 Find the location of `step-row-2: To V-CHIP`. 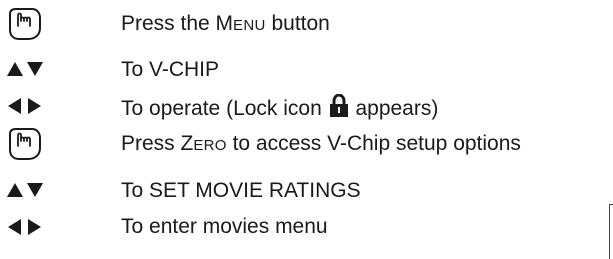

step-row-2: To V-CHIP is located at coordinates (306, 70).